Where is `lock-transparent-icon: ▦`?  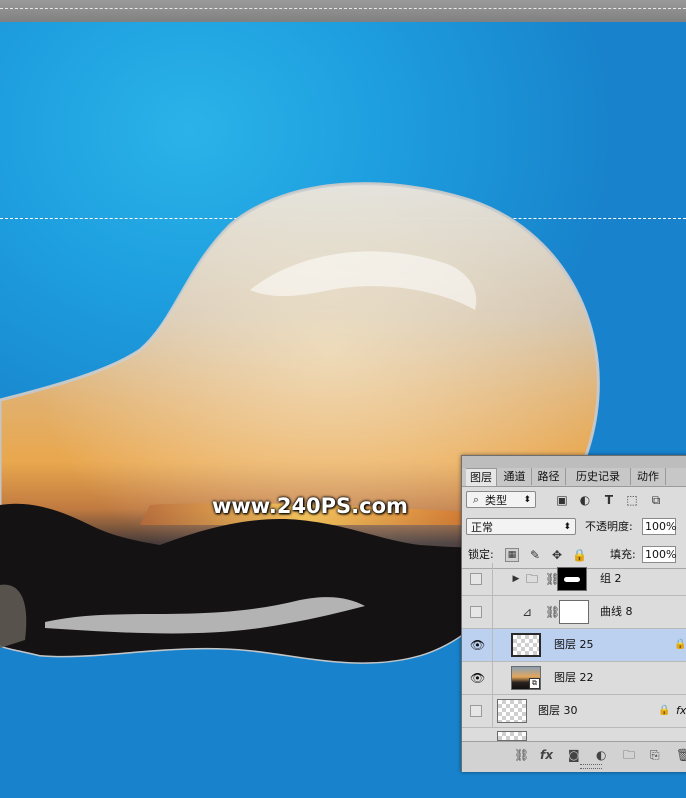 lock-transparent-icon: ▦ is located at coordinates (512, 555).